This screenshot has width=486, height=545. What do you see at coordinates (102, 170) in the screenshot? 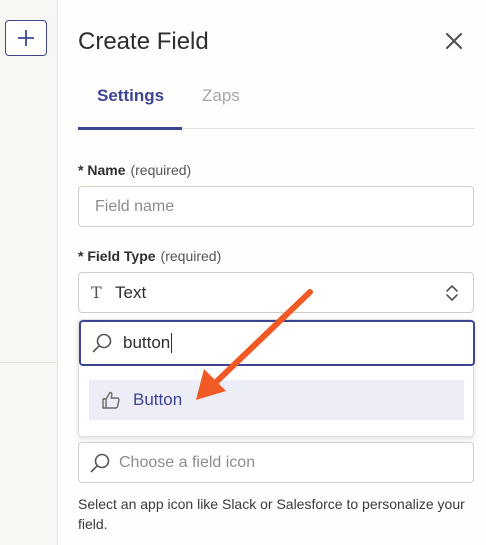
I see `name-label-text: * Name` at bounding box center [102, 170].